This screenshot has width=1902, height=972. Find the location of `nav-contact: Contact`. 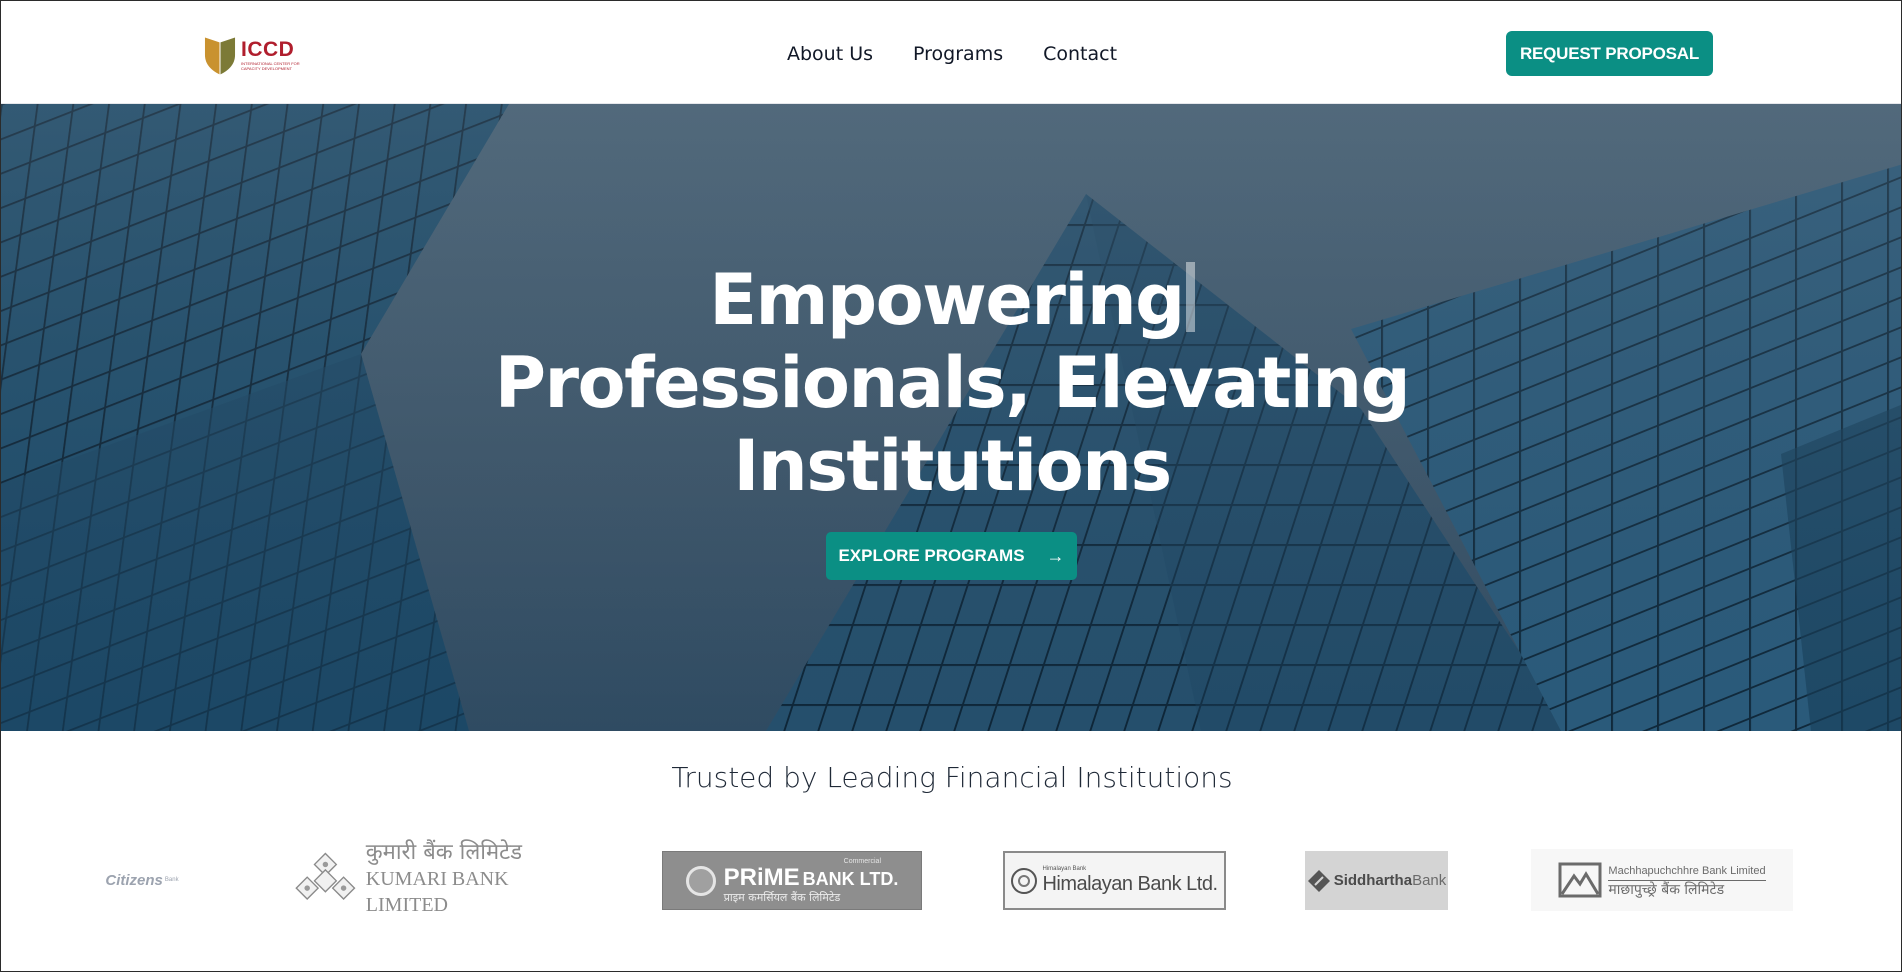

nav-contact: Contact is located at coordinates (1080, 54).